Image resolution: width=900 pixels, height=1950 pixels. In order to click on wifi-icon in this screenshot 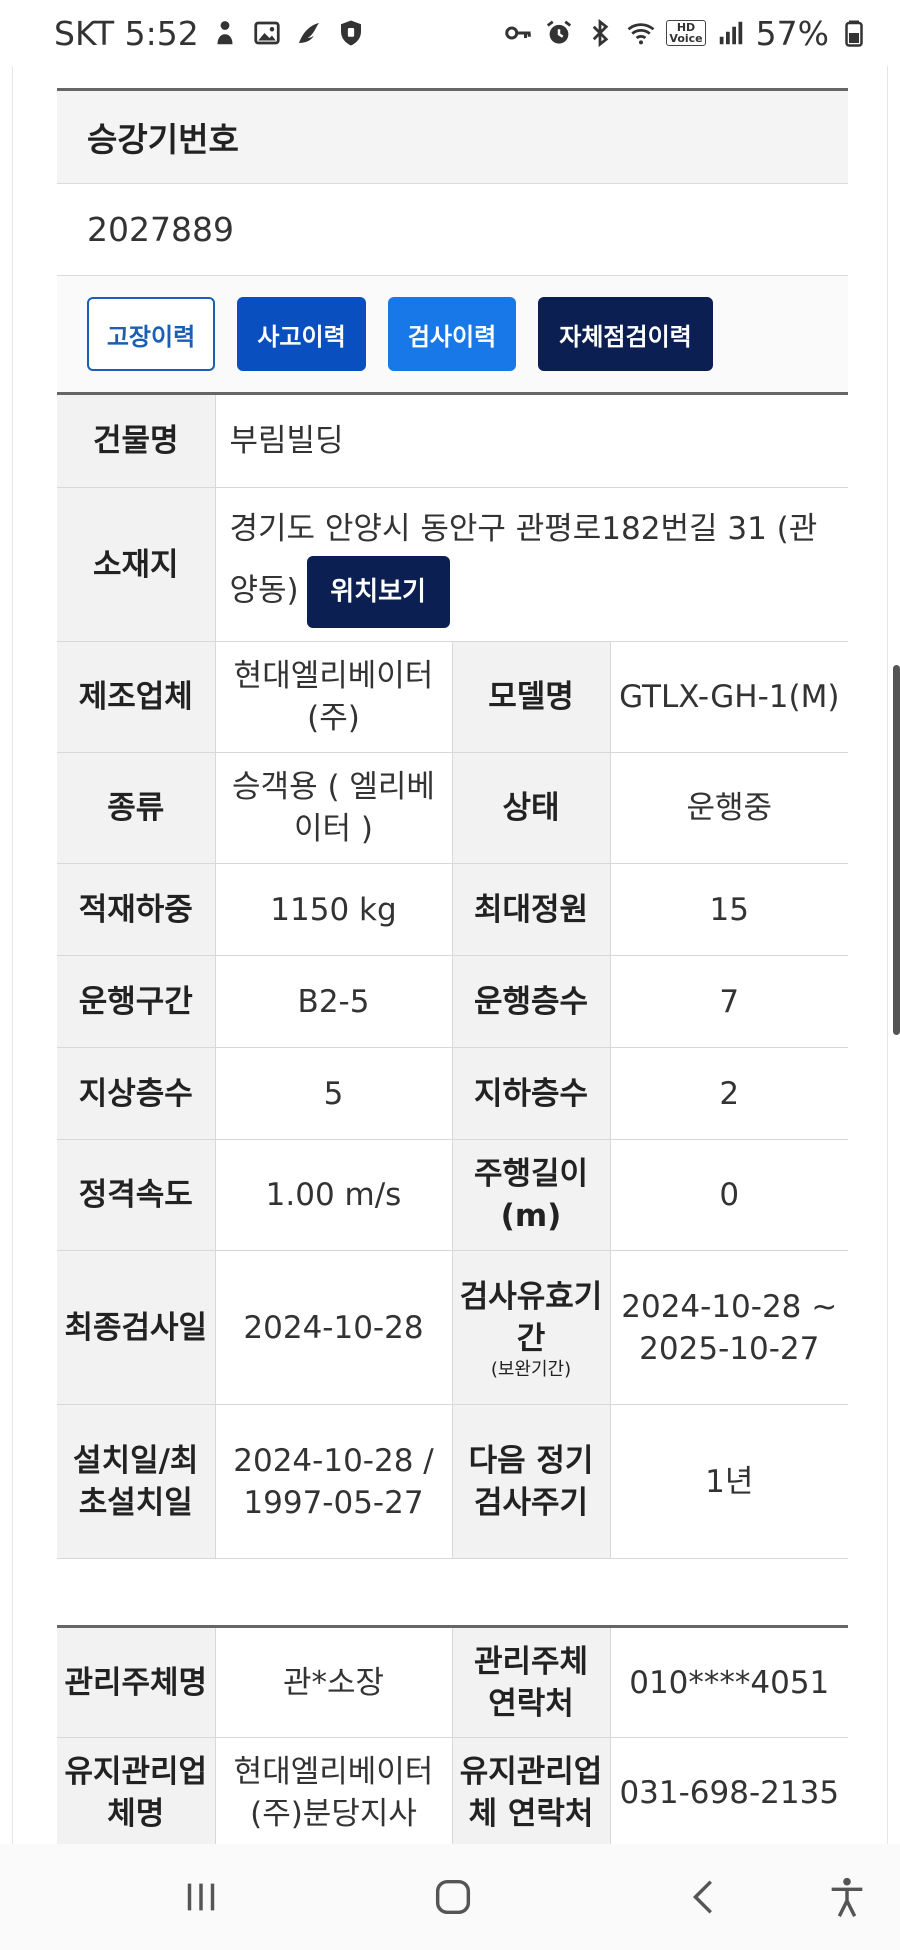, I will do `click(641, 33)`.